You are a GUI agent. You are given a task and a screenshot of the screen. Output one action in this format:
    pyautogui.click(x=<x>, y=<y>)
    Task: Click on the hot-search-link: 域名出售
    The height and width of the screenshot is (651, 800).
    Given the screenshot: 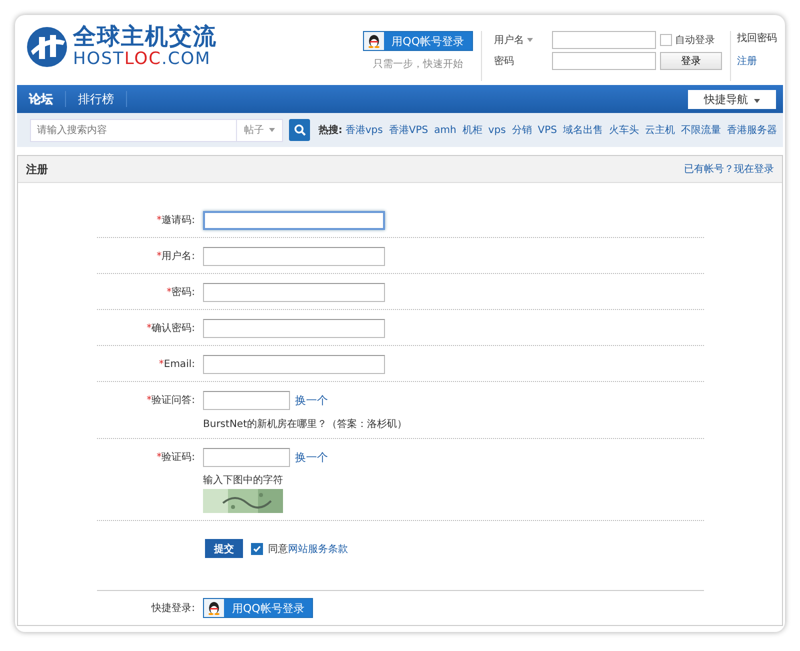 What is the action you would take?
    pyautogui.click(x=583, y=130)
    